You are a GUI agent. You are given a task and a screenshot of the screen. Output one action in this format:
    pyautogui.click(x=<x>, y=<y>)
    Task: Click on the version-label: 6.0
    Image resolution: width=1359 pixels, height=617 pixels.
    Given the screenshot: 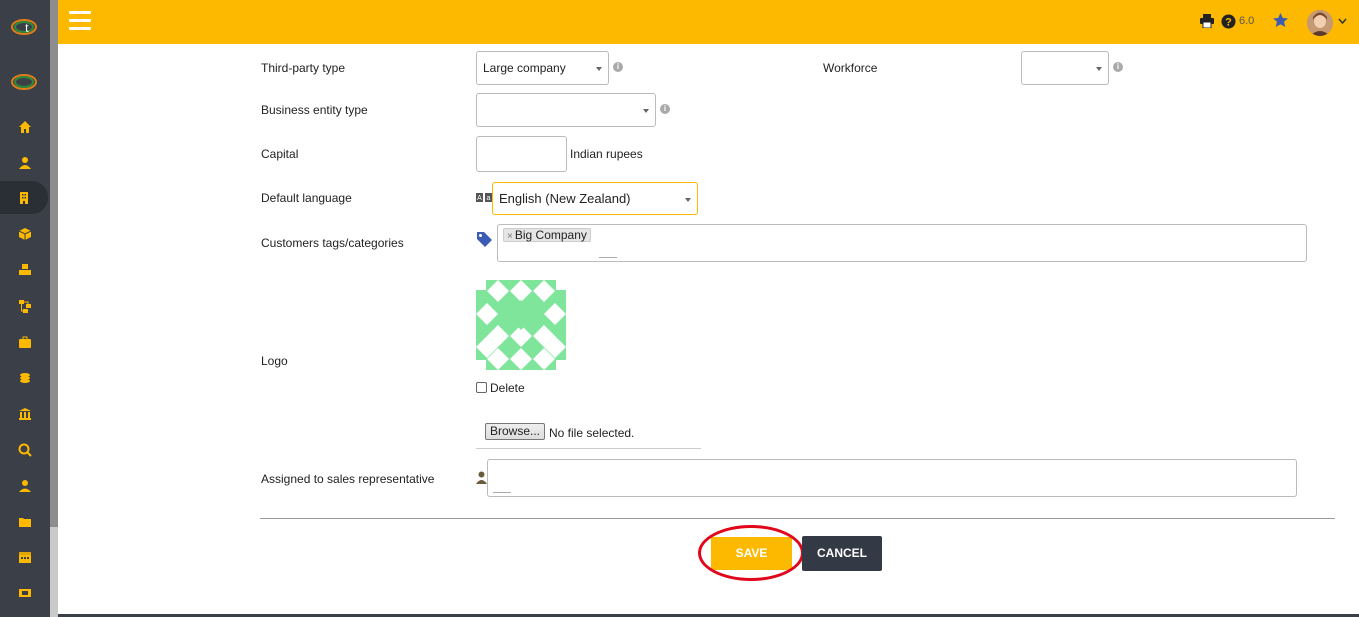 What is the action you would take?
    pyautogui.click(x=1247, y=21)
    